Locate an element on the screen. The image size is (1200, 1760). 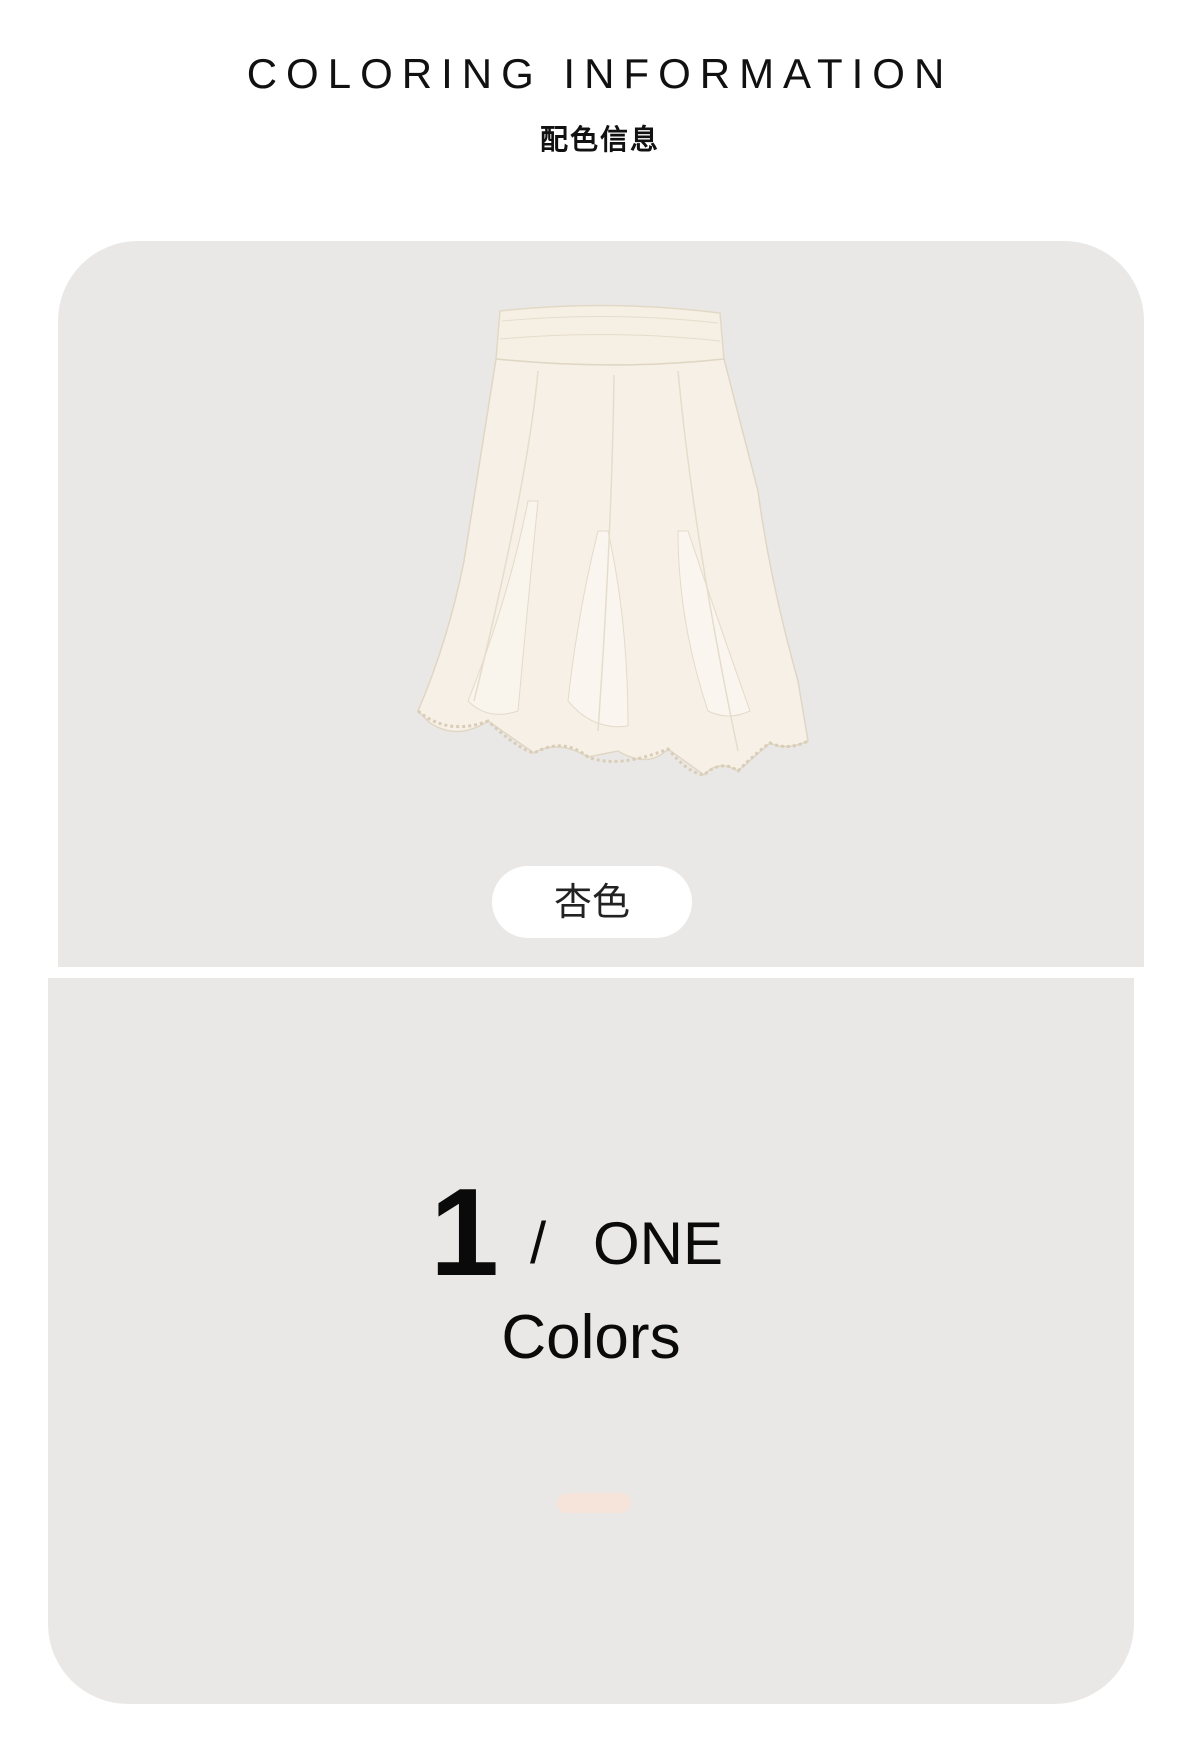
color-count-number: 1 is located at coordinates (464, 1233).